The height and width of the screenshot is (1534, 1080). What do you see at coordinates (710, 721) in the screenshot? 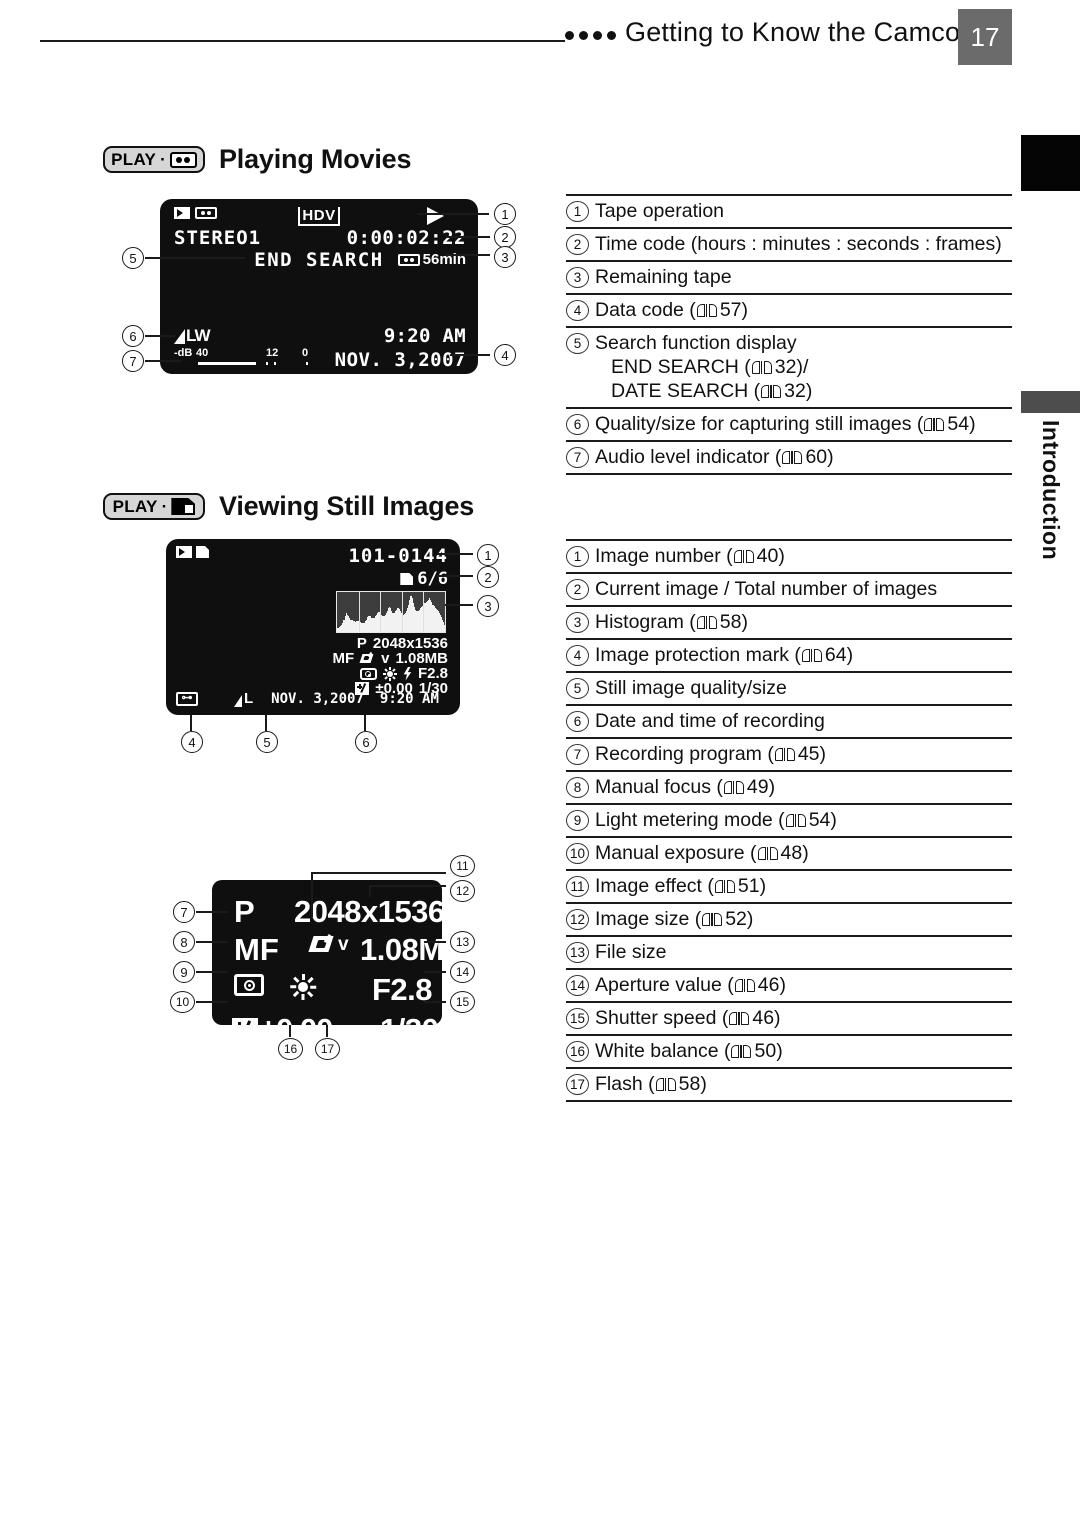
I see `row-text: Date and time of recording` at bounding box center [710, 721].